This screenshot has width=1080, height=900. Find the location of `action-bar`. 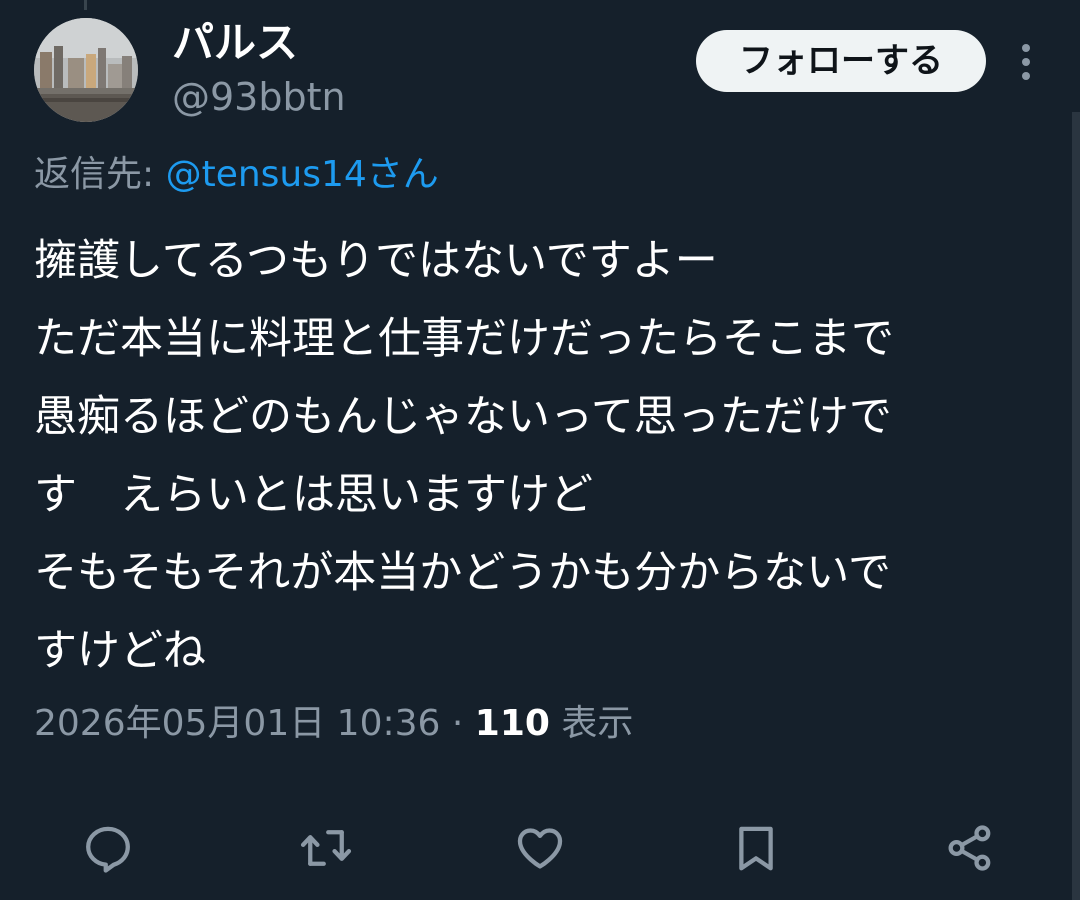

action-bar is located at coordinates (540, 848).